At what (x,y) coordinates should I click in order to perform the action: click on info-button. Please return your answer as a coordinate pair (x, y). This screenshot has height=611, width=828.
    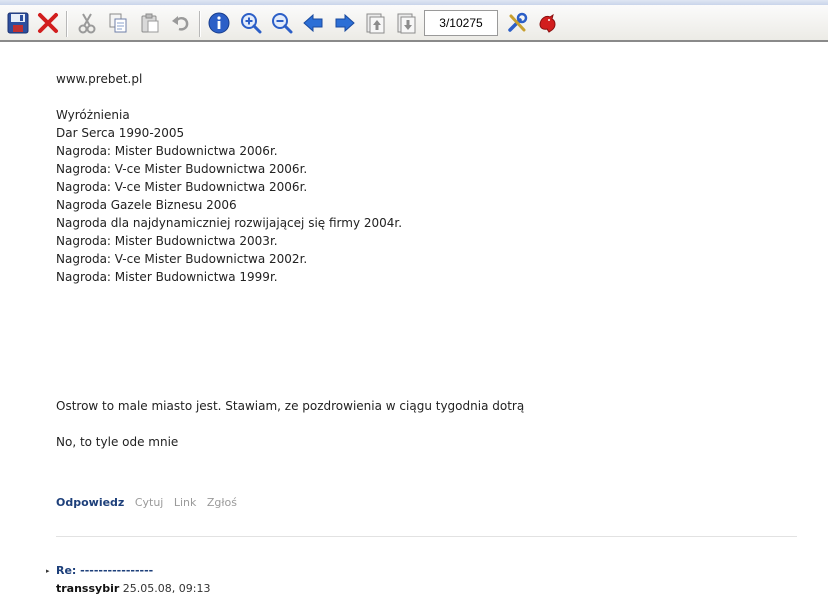
    Looking at the image, I should click on (219, 23).